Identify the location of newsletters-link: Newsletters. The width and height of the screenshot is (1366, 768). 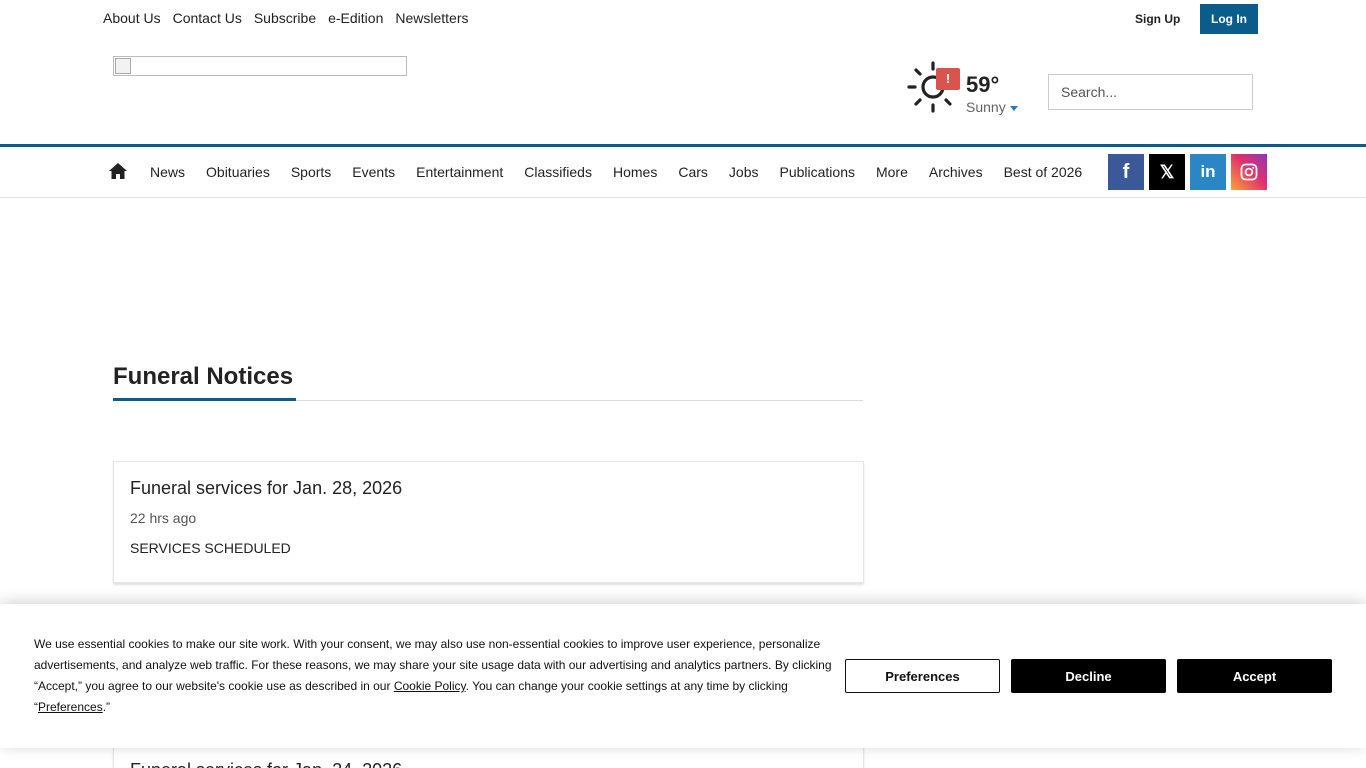
(431, 18).